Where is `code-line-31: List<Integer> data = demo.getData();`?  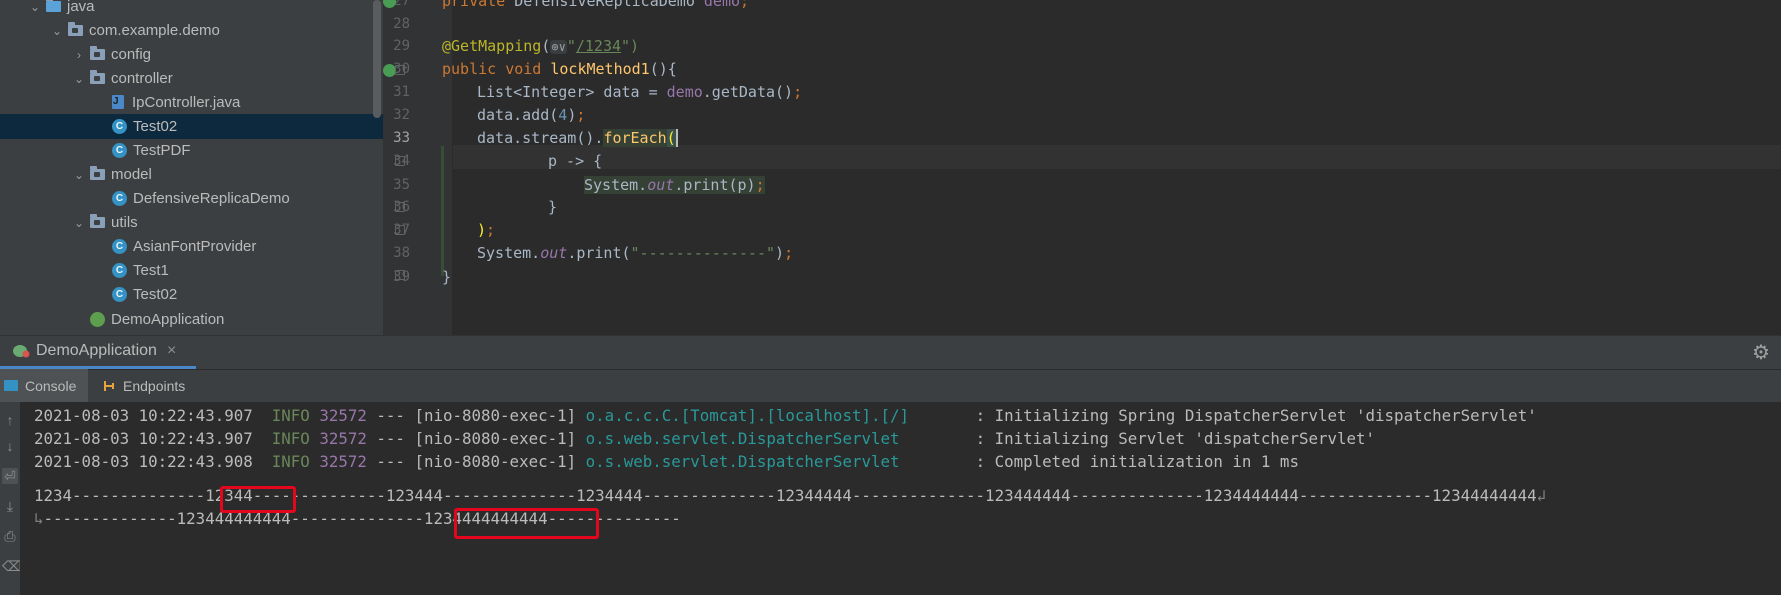 code-line-31: List<Integer> data = demo.getData(); is located at coordinates (639, 92).